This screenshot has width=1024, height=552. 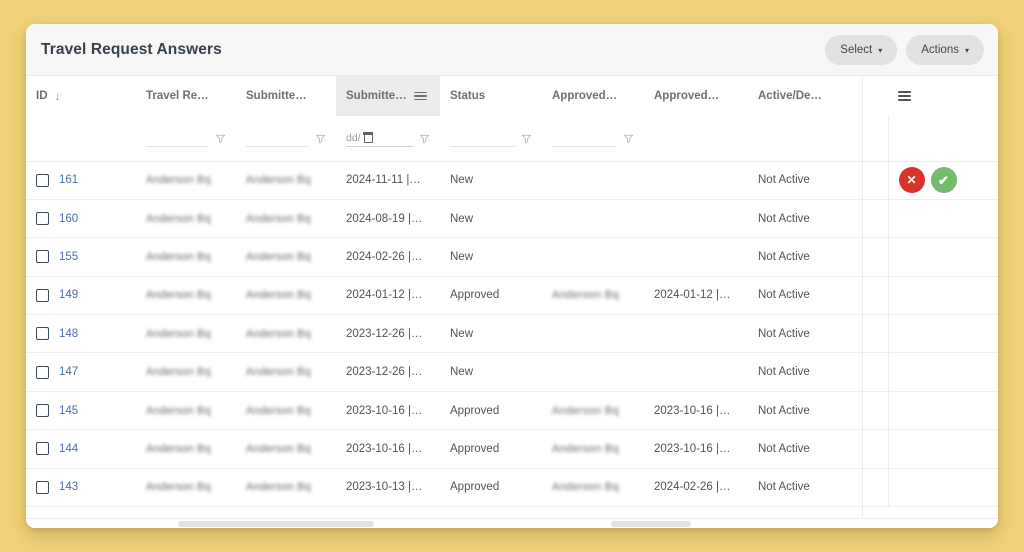 I want to click on filter-cell-appby, so click(x=593, y=139).